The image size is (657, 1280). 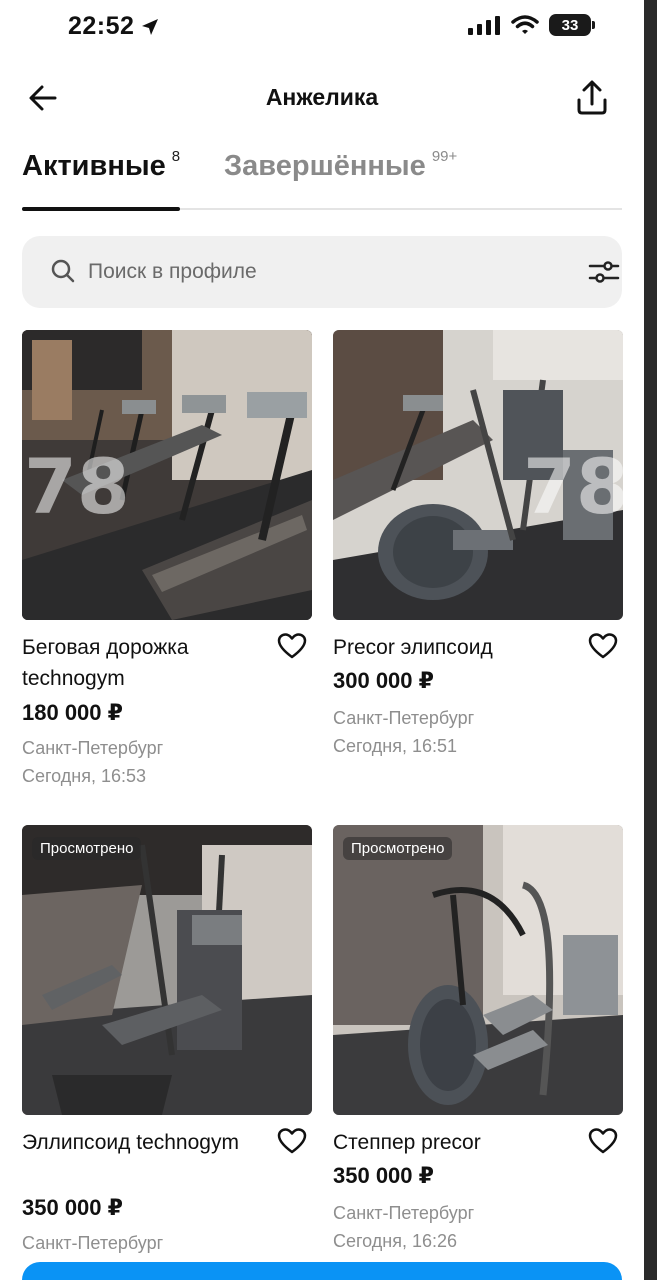 I want to click on tab-indicator, so click(x=101, y=209).